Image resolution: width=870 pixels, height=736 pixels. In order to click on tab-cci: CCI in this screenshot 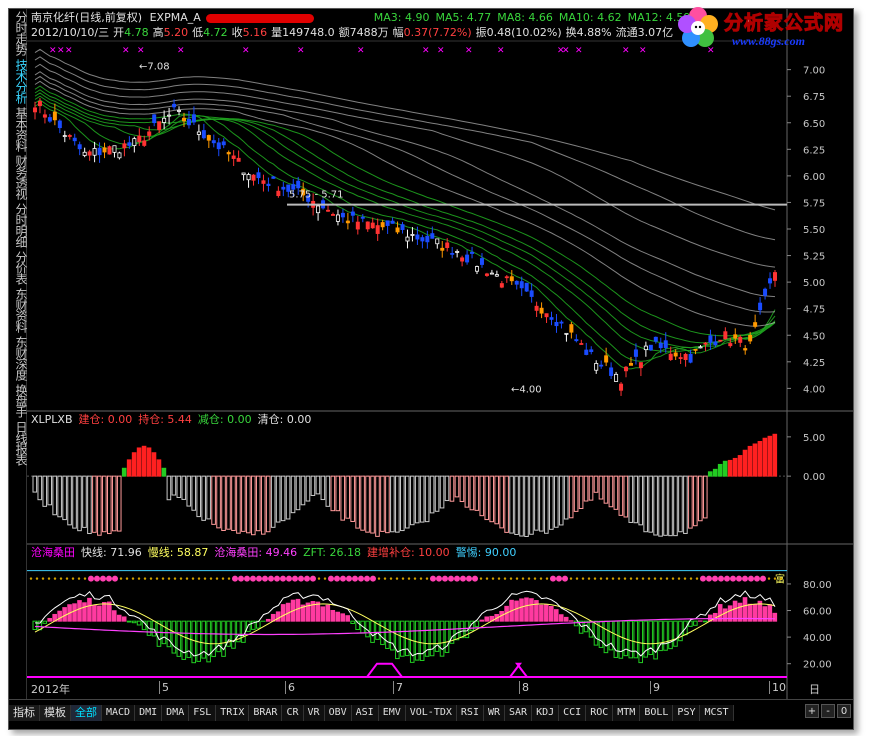, I will do `click(573, 713)`.